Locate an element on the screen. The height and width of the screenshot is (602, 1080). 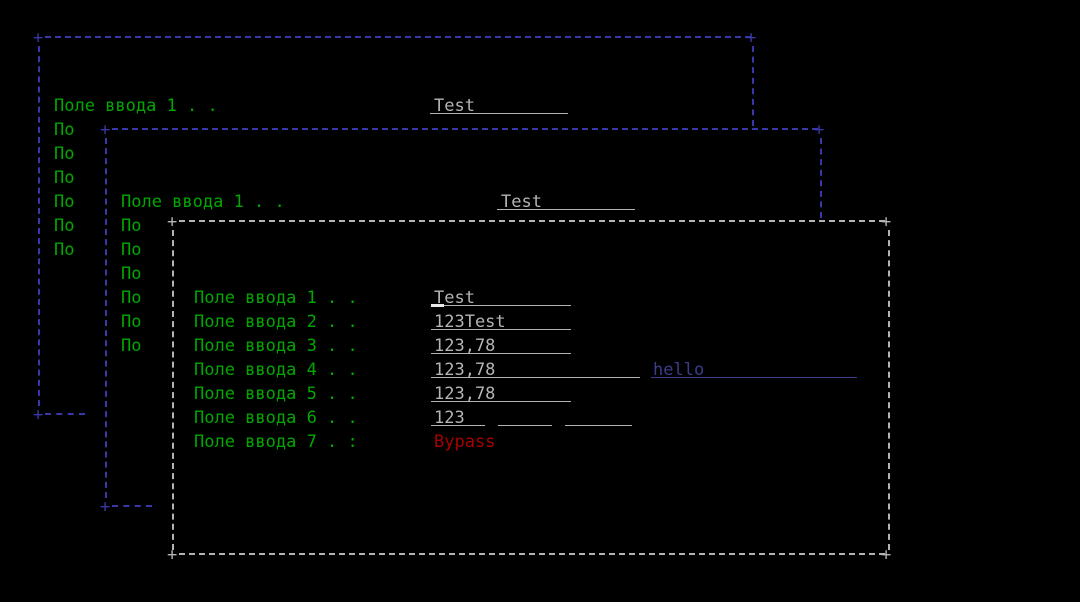
field-6-label: Поле ввода 6 . . is located at coordinates (276, 418).